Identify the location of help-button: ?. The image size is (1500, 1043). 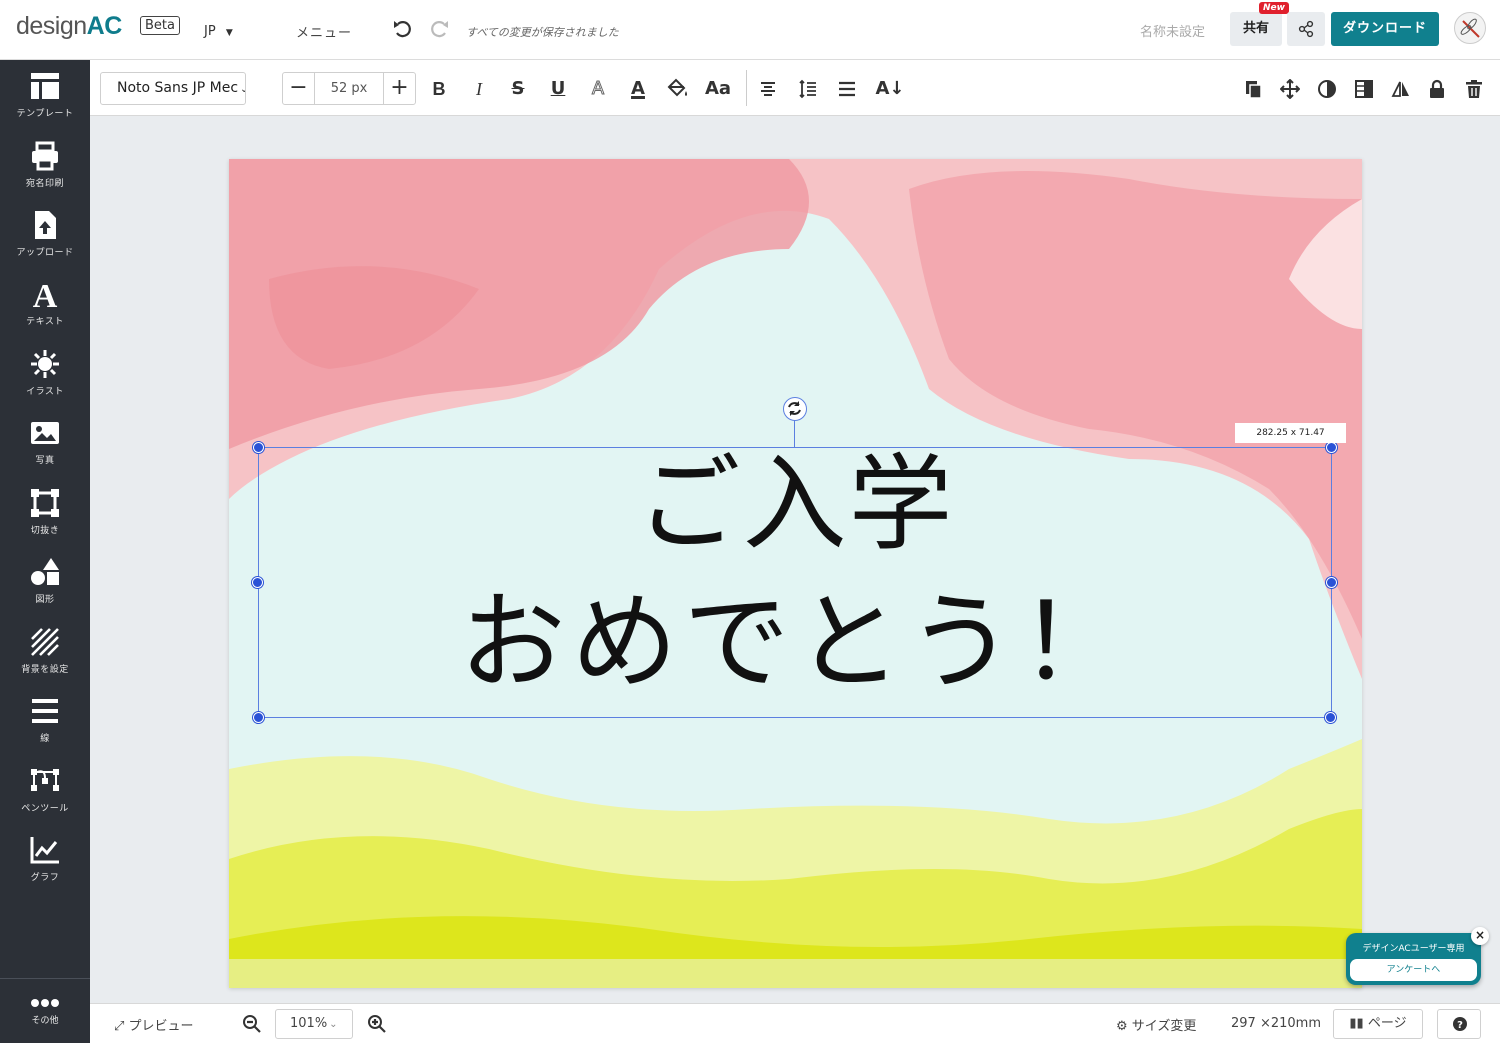
(1459, 1024).